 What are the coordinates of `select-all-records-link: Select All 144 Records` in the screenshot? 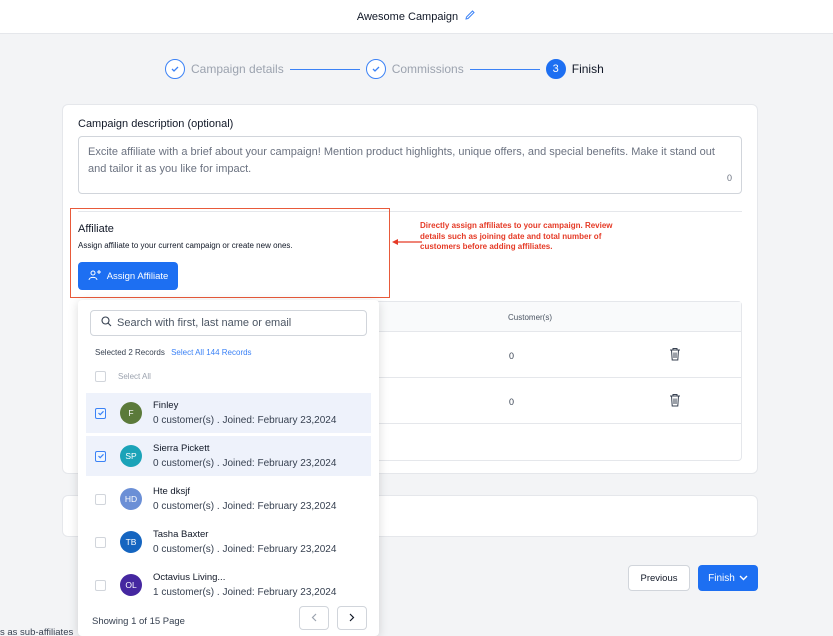 It's located at (211, 352).